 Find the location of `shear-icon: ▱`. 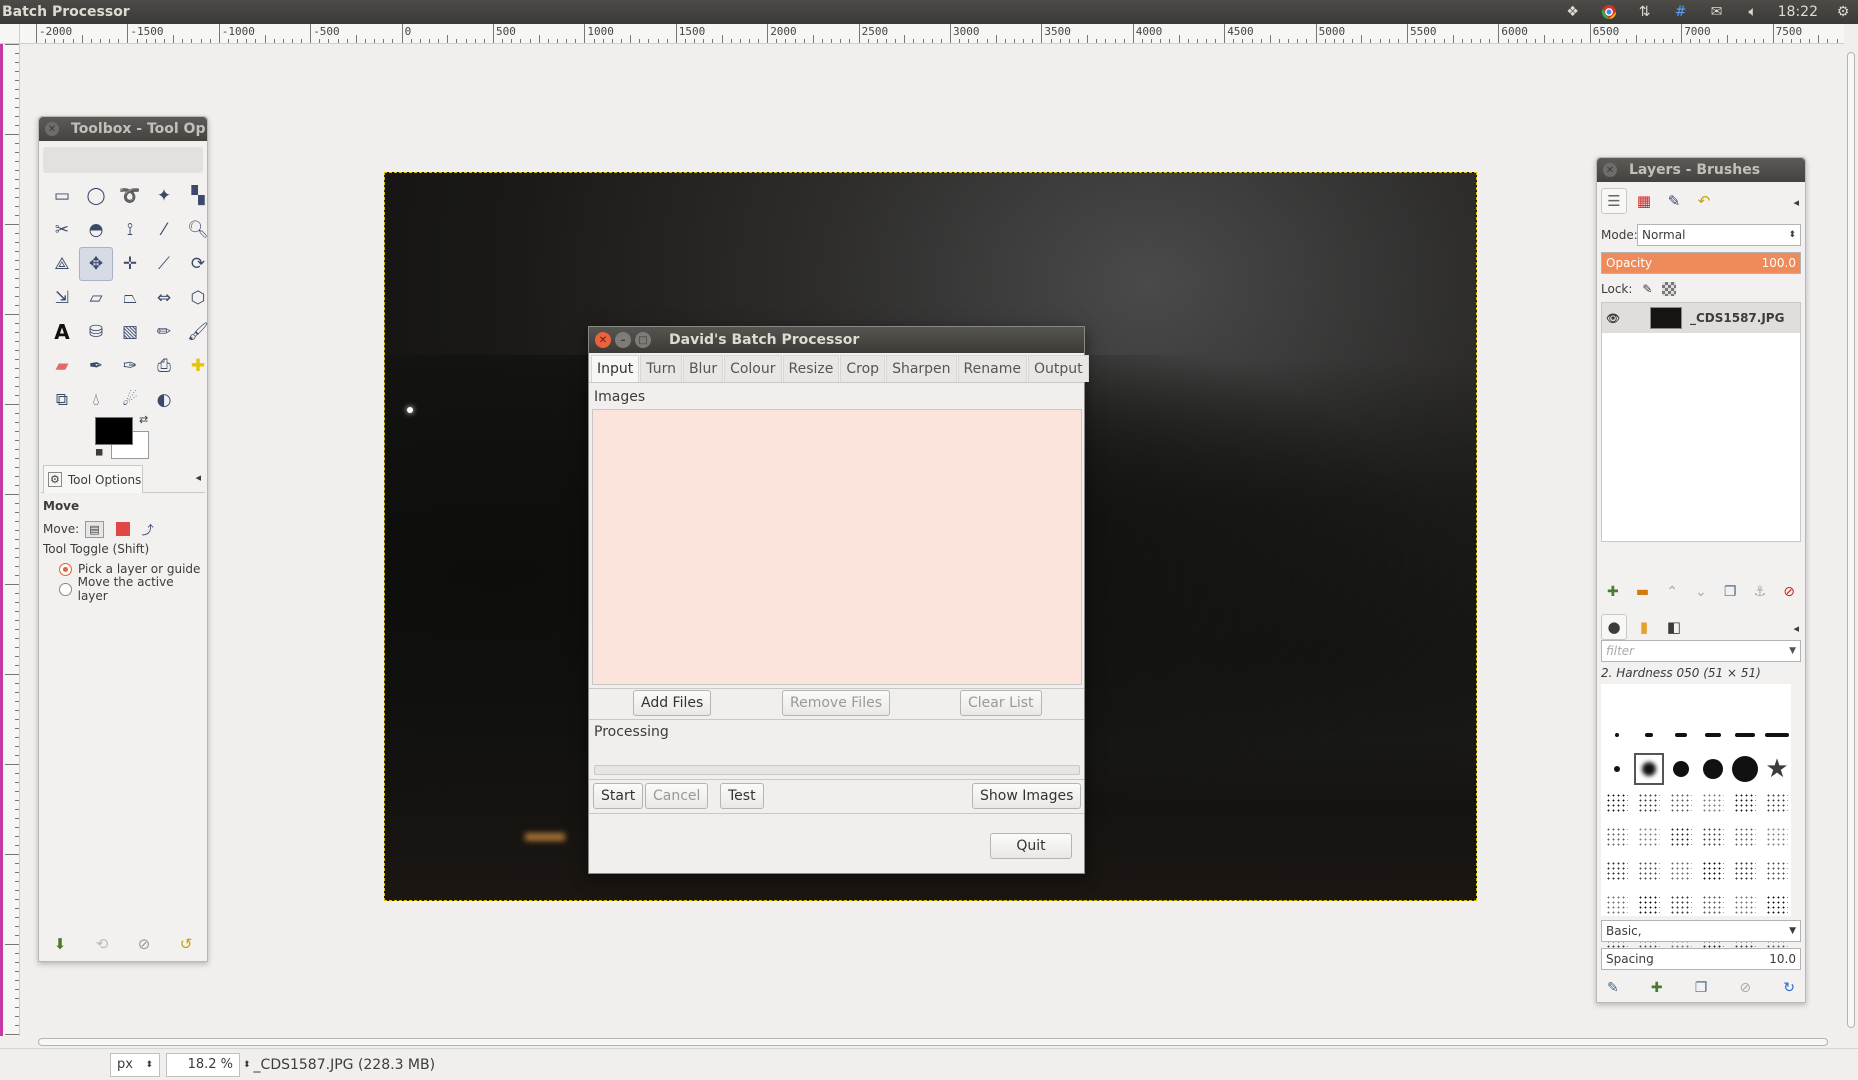

shear-icon: ▱ is located at coordinates (96, 298).